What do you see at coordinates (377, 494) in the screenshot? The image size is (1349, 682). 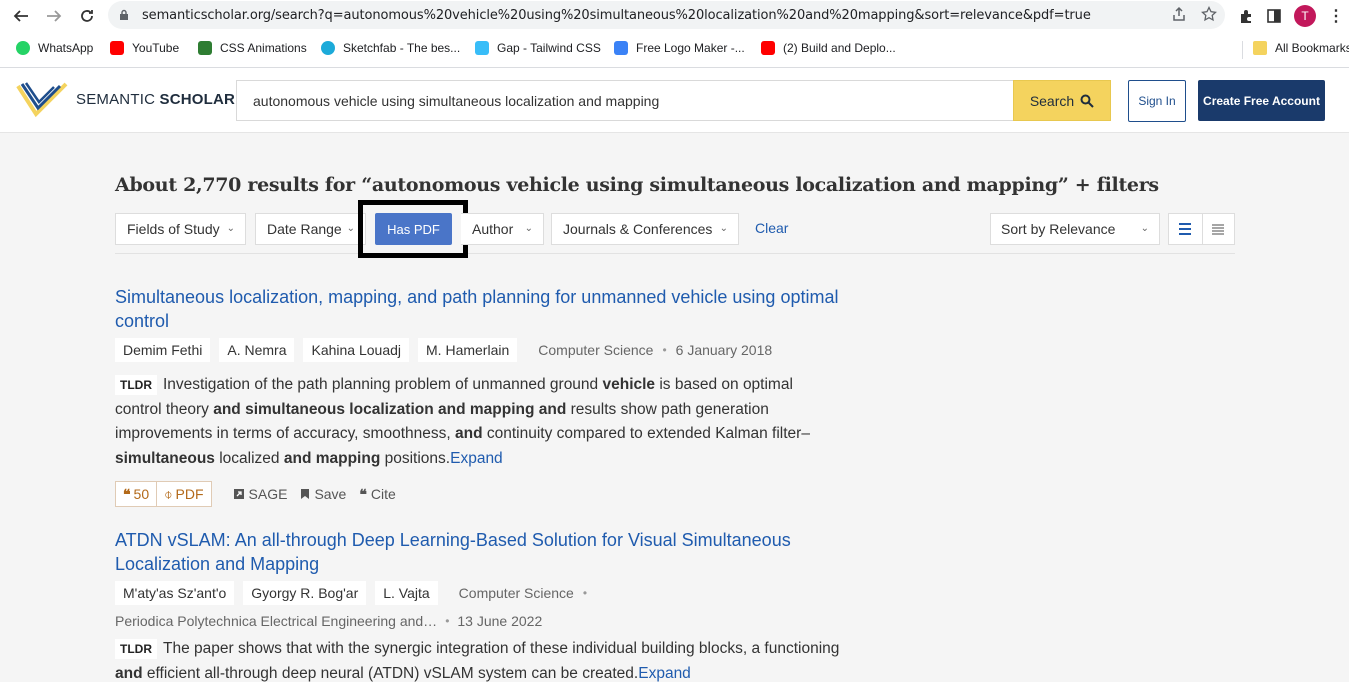 I see `cite-button: ❝ Cite` at bounding box center [377, 494].